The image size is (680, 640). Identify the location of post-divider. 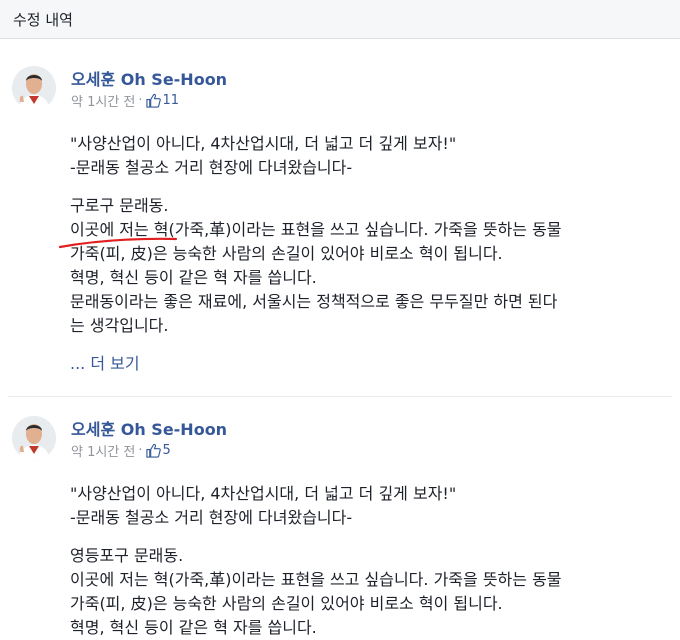
(340, 396).